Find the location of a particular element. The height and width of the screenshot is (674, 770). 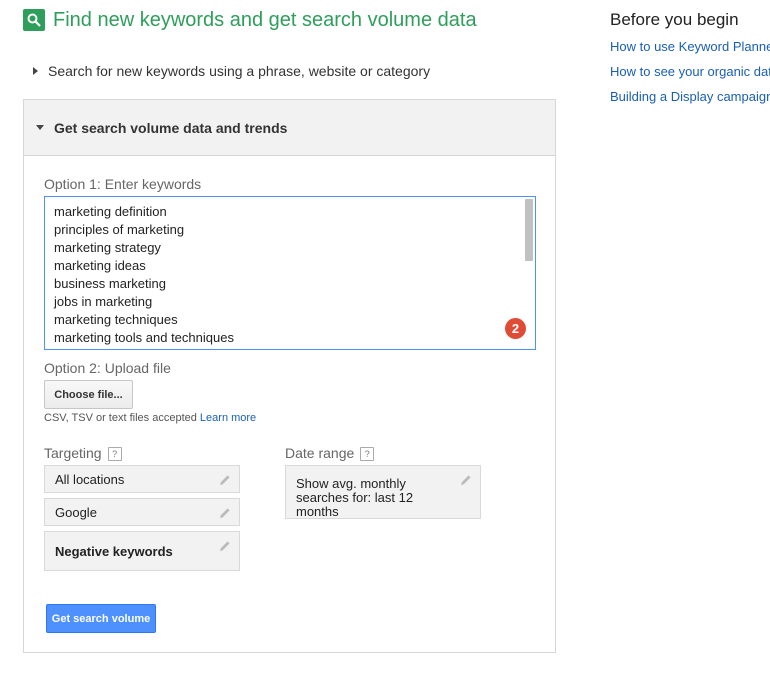

collapse-arrow-icon is located at coordinates (40, 127).